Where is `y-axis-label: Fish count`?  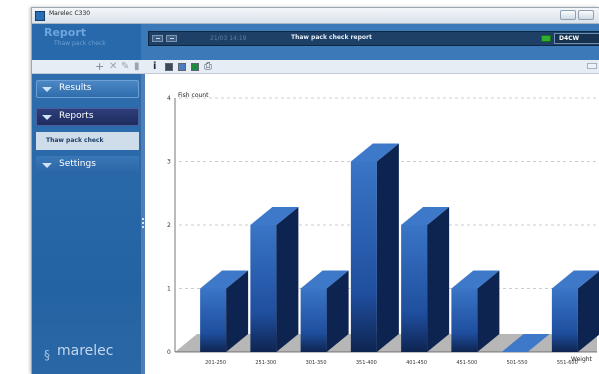
y-axis-label: Fish count is located at coordinates (193, 95).